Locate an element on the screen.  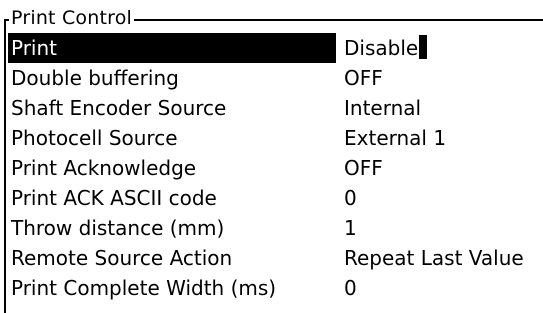
setting-value: Repeat Last Value is located at coordinates (434, 258).